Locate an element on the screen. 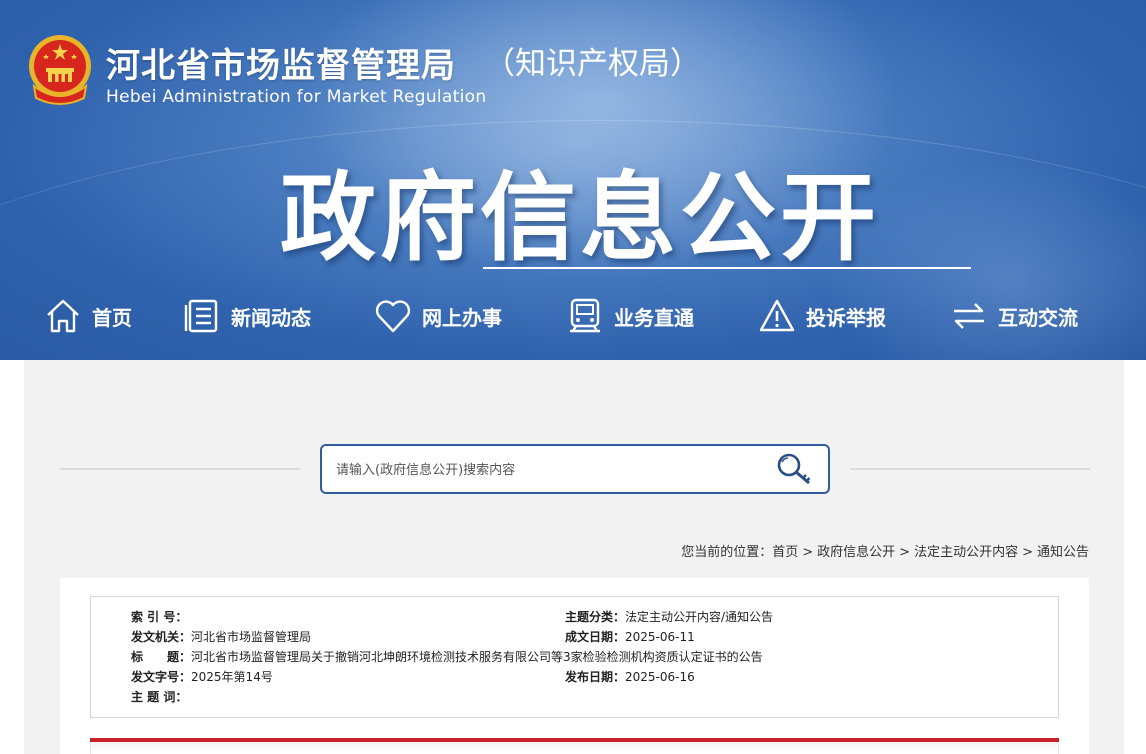 The width and height of the screenshot is (1146, 754). search-box is located at coordinates (575, 469).